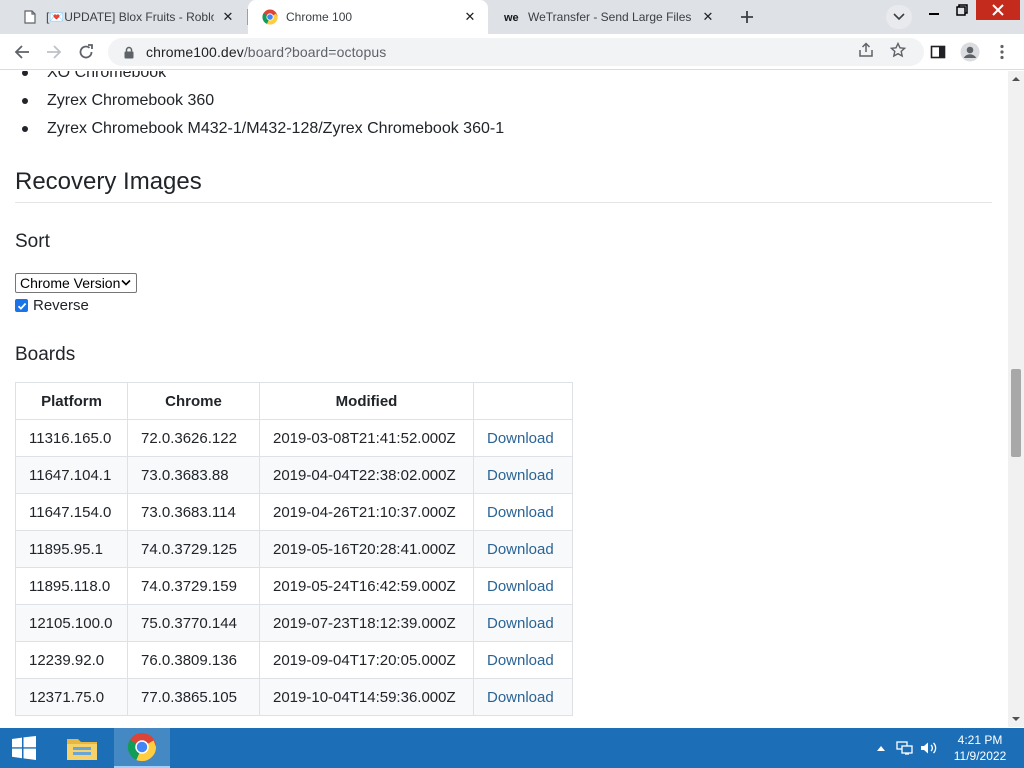  I want to click on column-header-modified: Modified, so click(366, 401).